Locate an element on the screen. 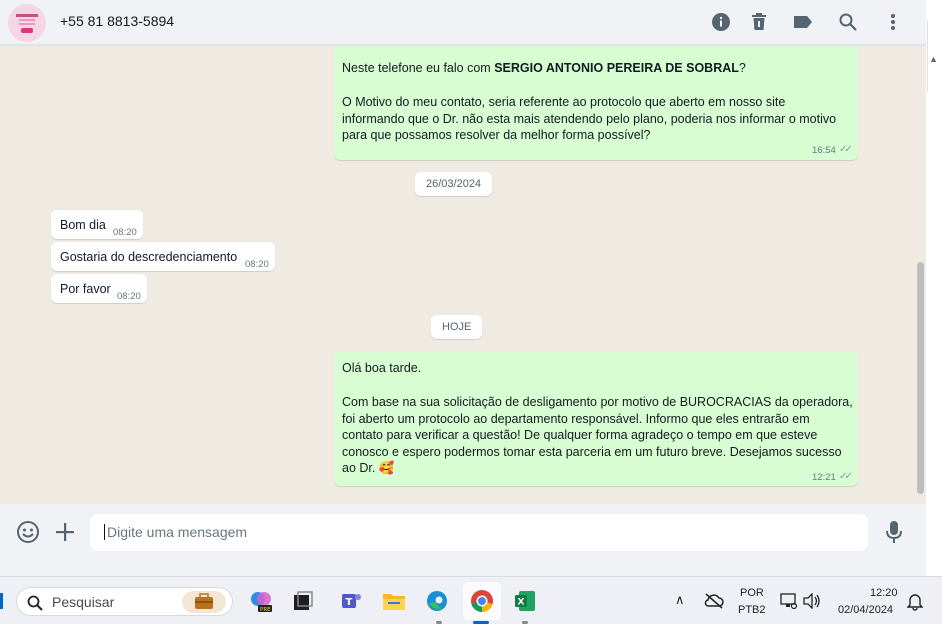 The image size is (942, 624). message-time: 12:21 is located at coordinates (824, 477).